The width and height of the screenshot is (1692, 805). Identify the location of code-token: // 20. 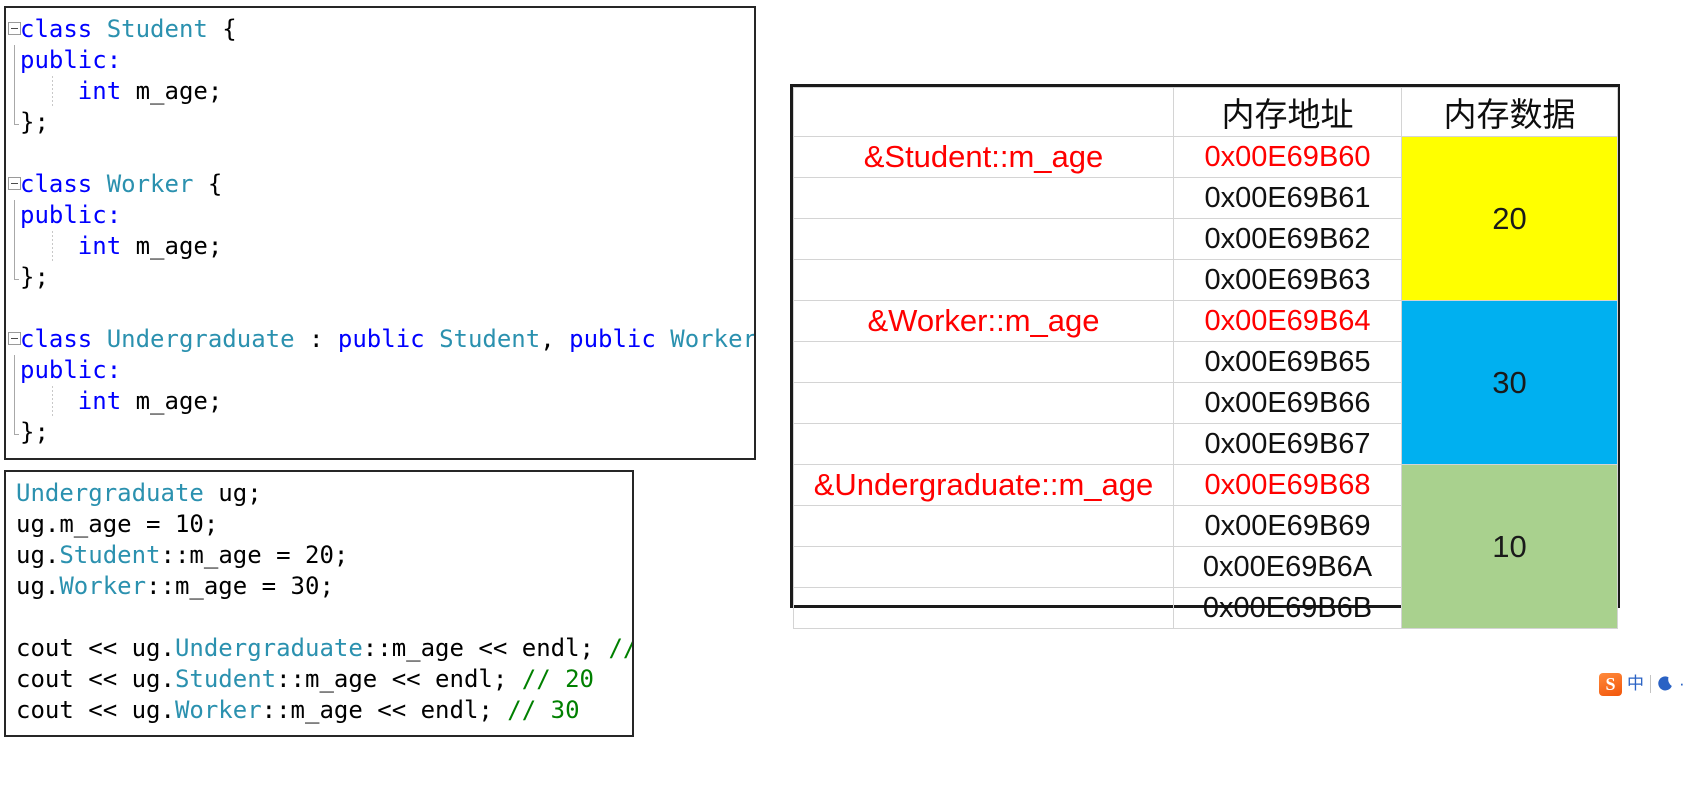
(557, 679).